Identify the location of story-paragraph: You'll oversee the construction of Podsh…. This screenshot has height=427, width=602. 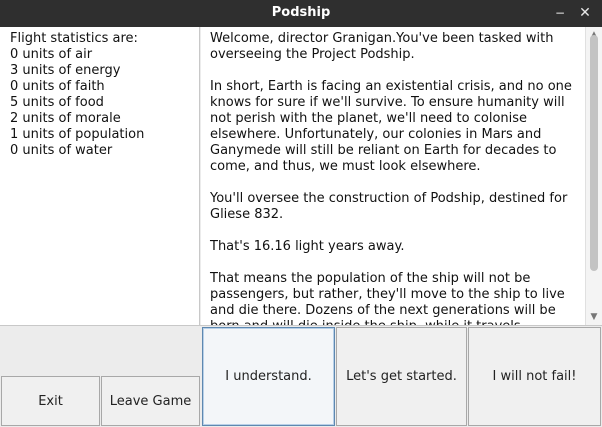
(389, 206).